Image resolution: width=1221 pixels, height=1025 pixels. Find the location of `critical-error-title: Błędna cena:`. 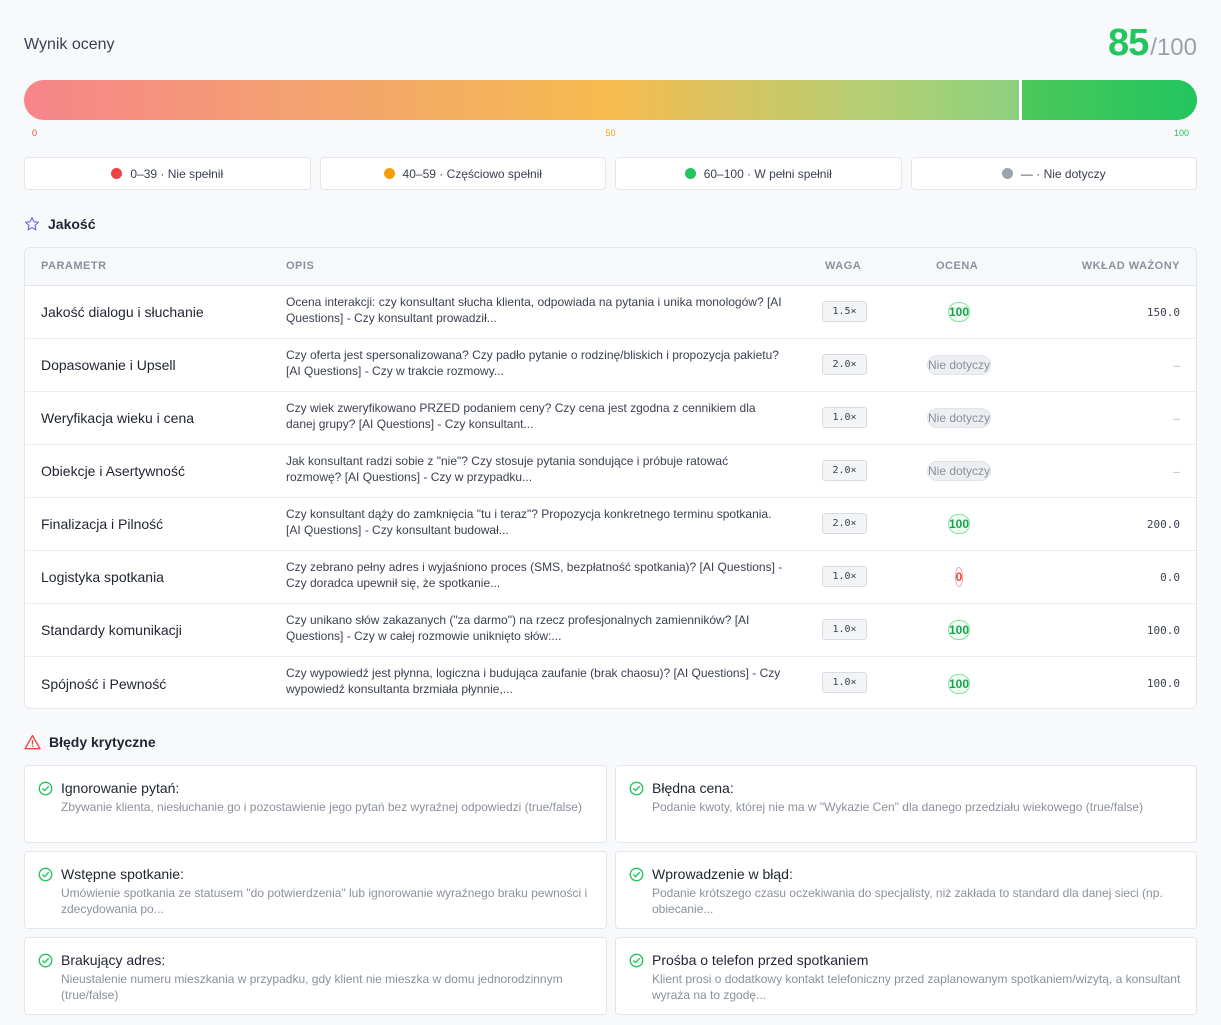

critical-error-title: Błędna cena: is located at coordinates (693, 788).